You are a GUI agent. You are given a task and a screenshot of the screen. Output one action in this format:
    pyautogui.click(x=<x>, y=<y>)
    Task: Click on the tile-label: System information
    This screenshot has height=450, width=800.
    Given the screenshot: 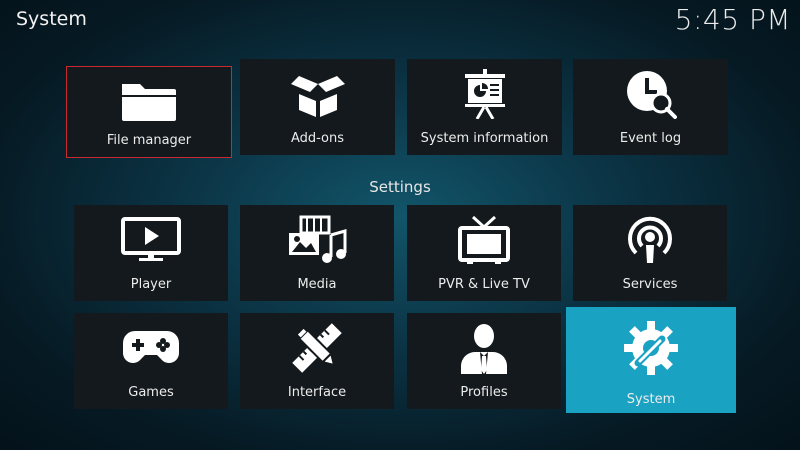 What is the action you would take?
    pyautogui.click(x=484, y=138)
    